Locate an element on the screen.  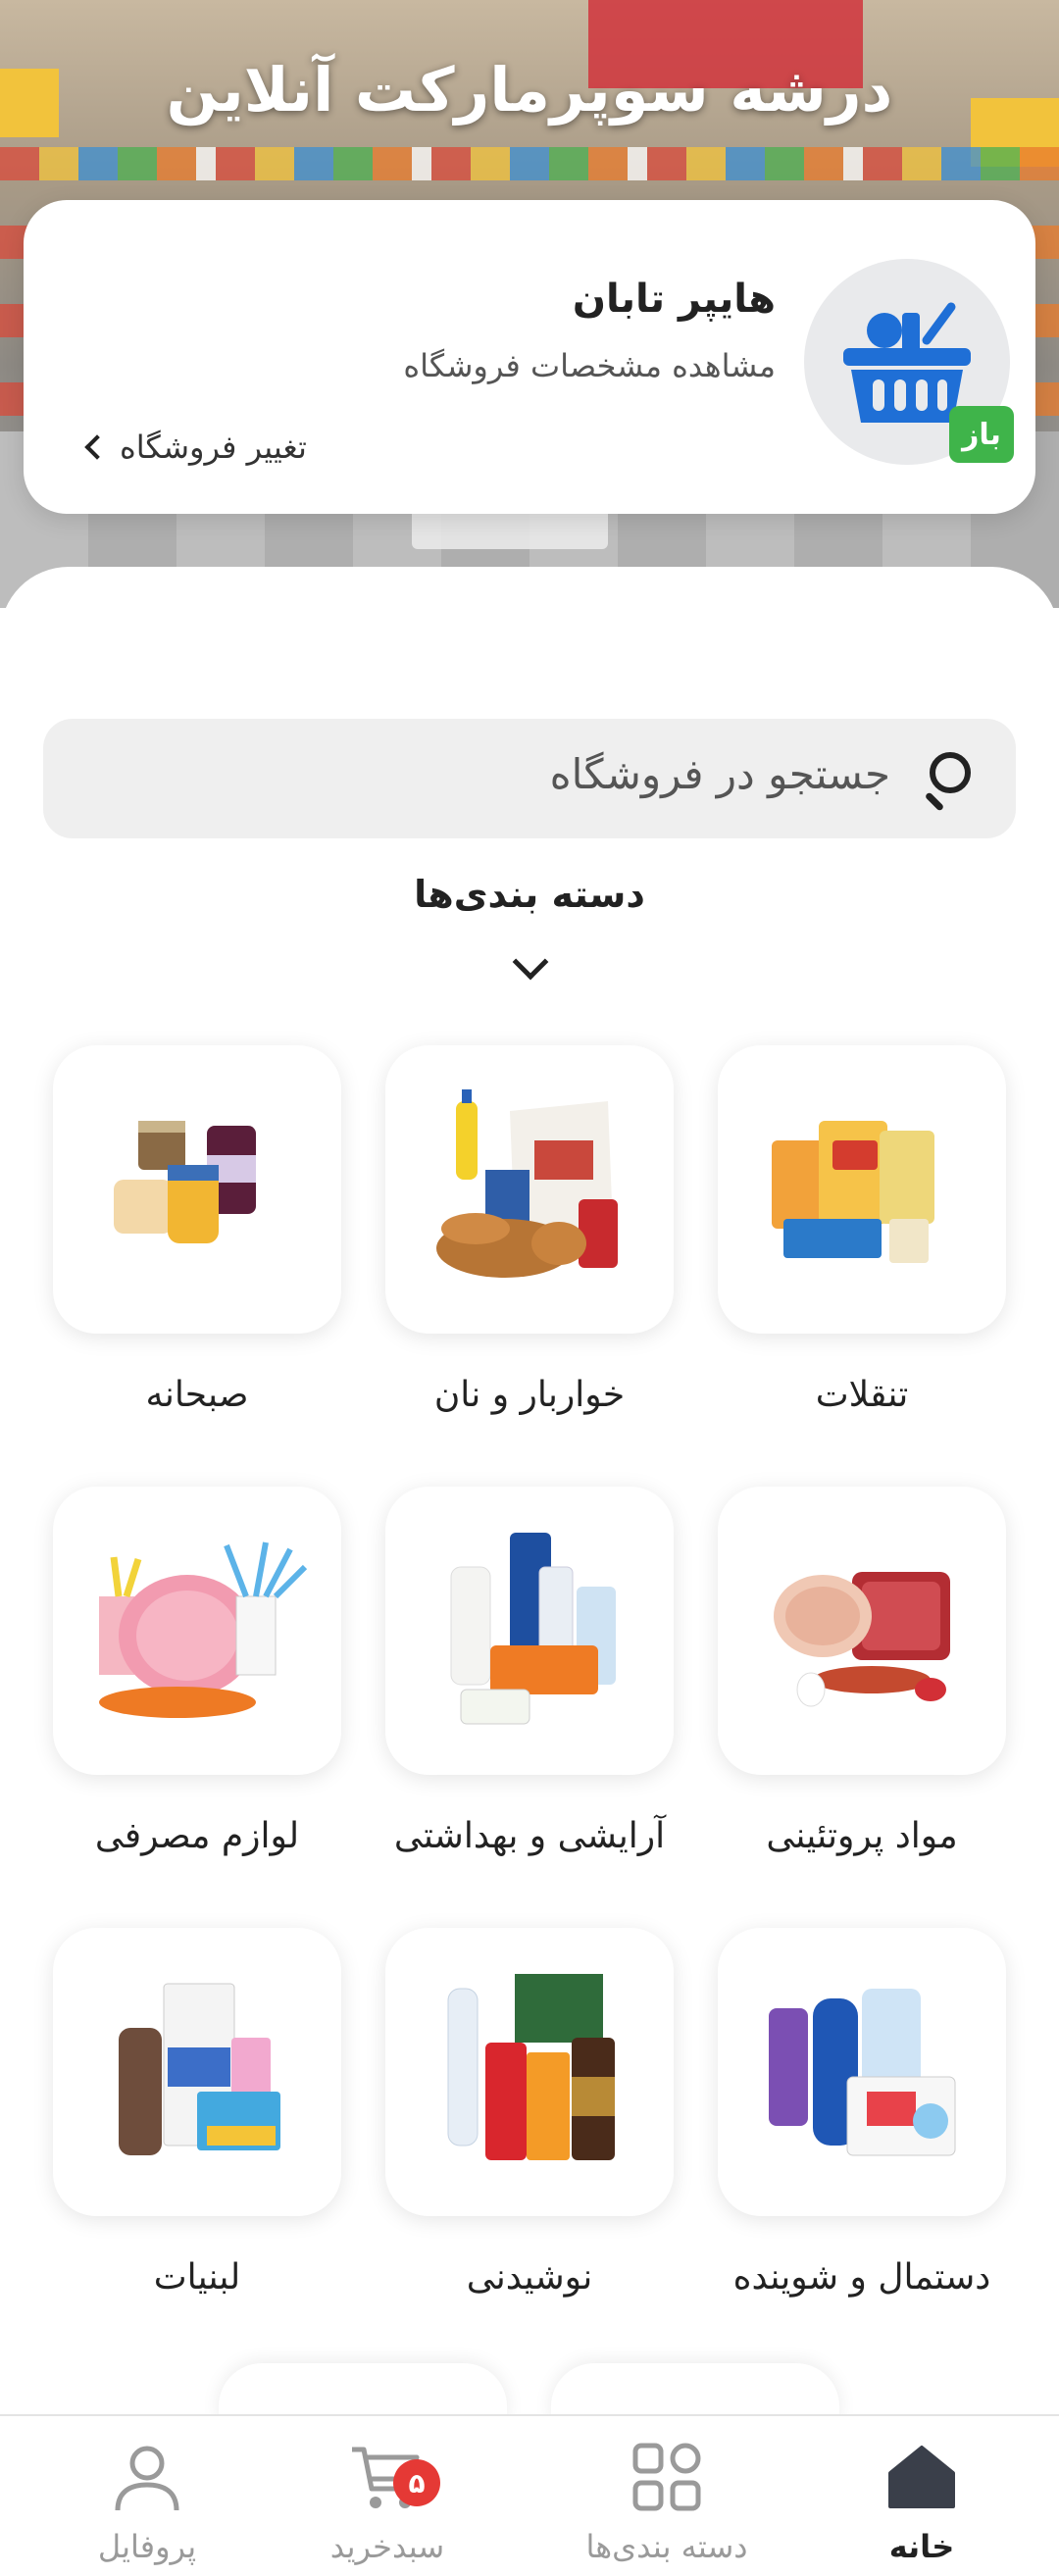
app-title: درشه سوپرمارکت آنلاین is located at coordinates (529, 90).